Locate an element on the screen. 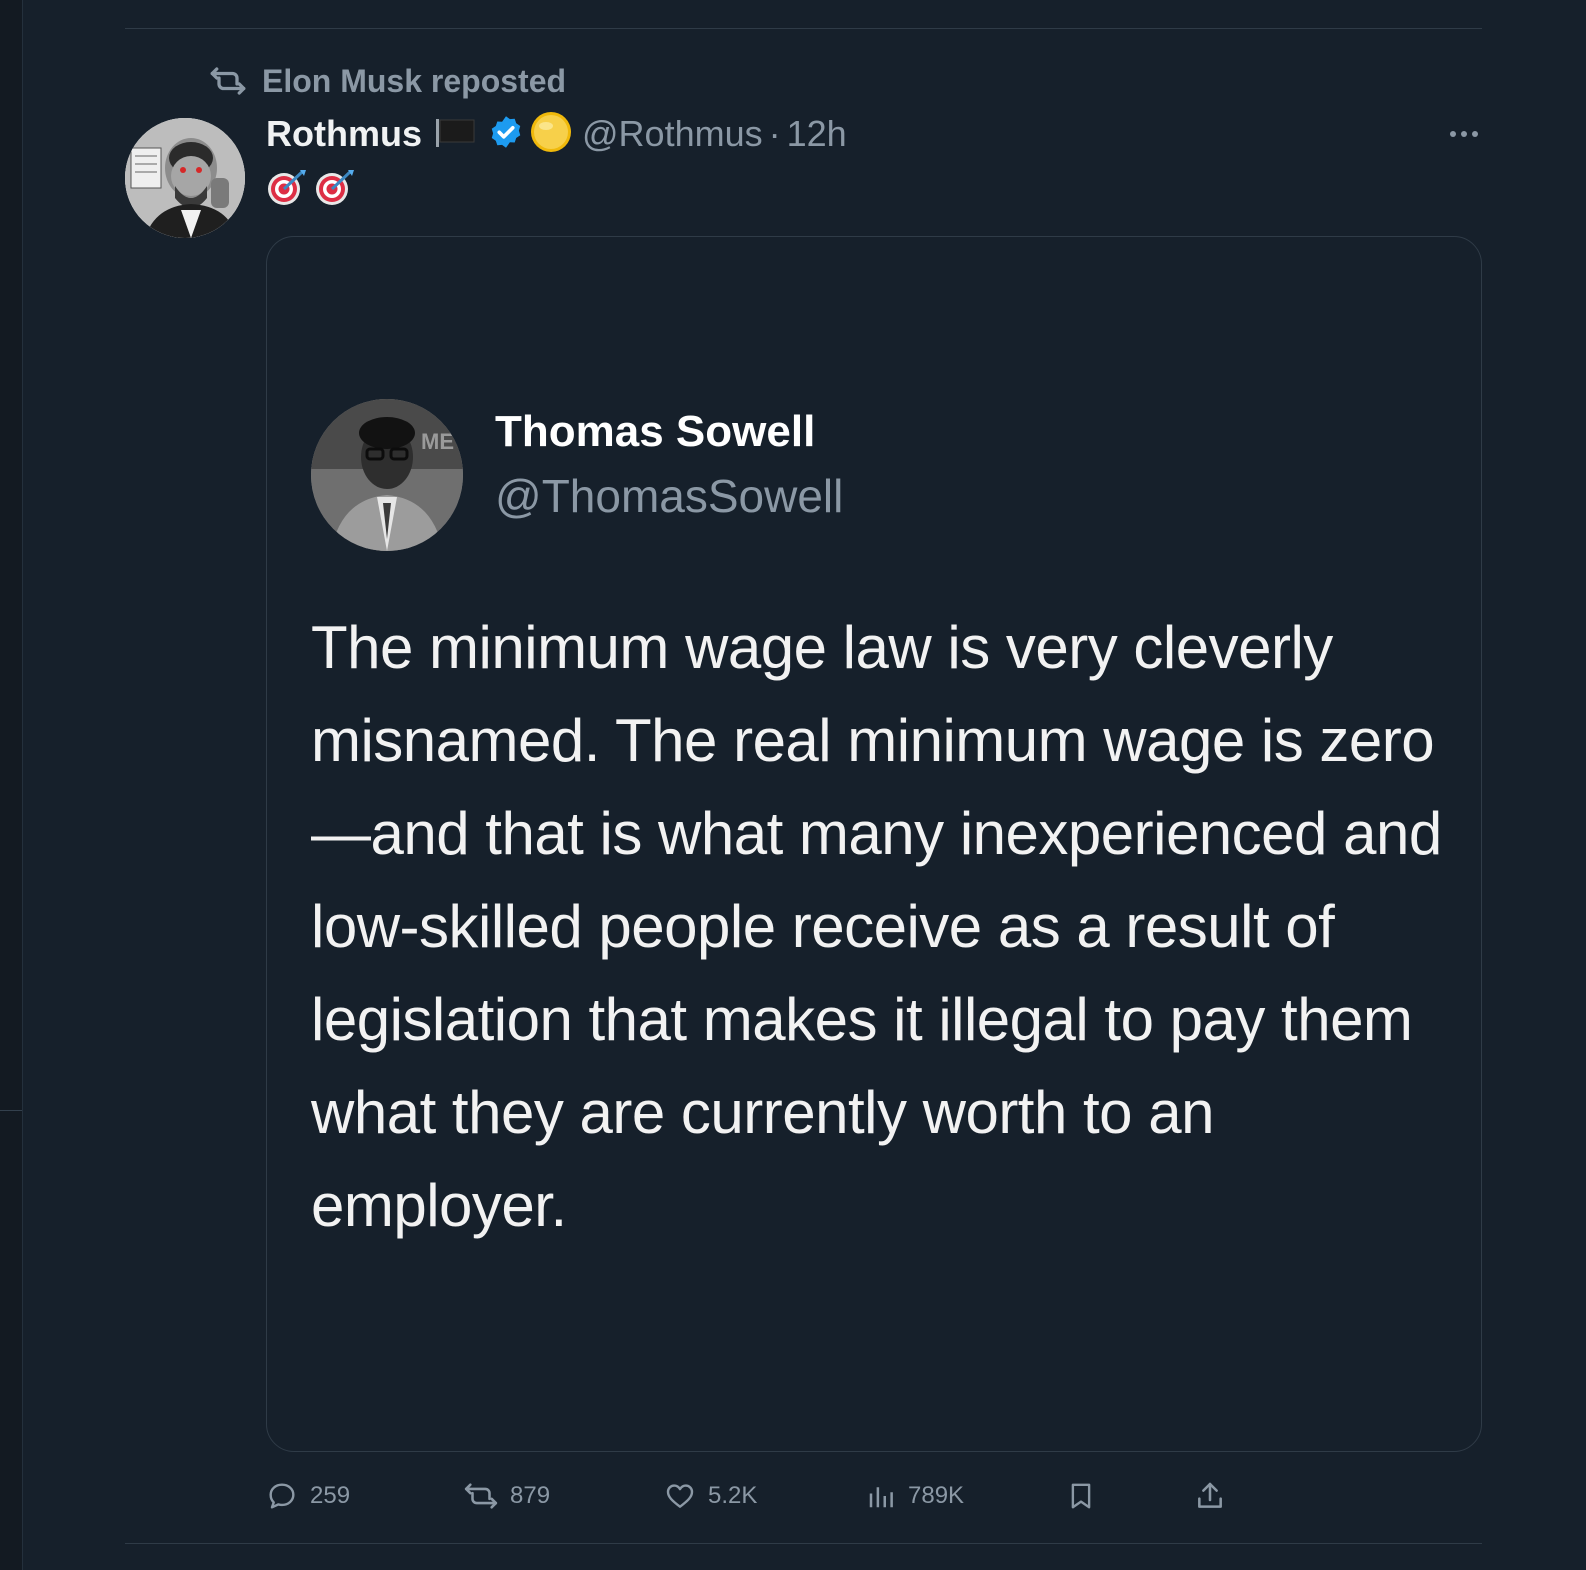 The height and width of the screenshot is (1570, 1586). svg-text: ME is located at coordinates (437, 441).